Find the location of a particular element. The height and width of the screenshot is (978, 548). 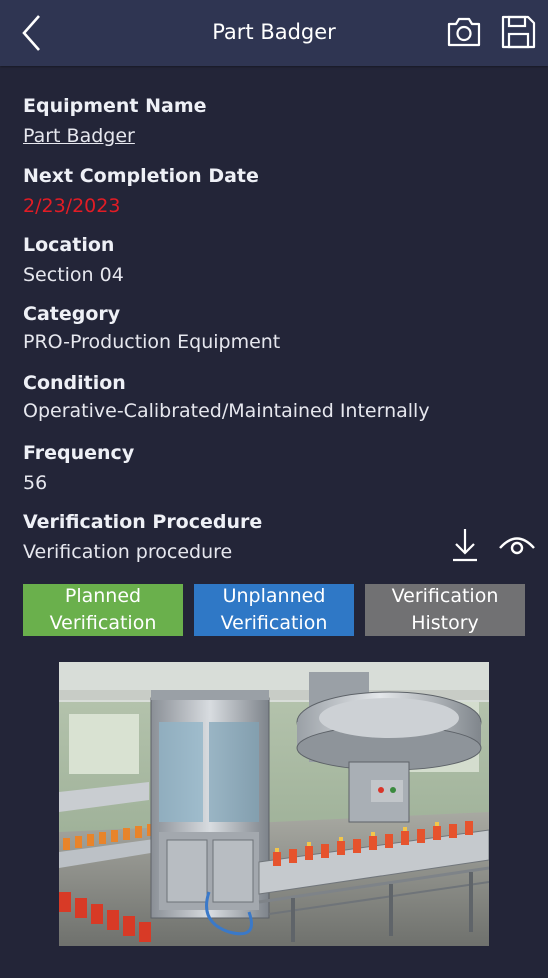

camera-icon is located at coordinates (464, 32).